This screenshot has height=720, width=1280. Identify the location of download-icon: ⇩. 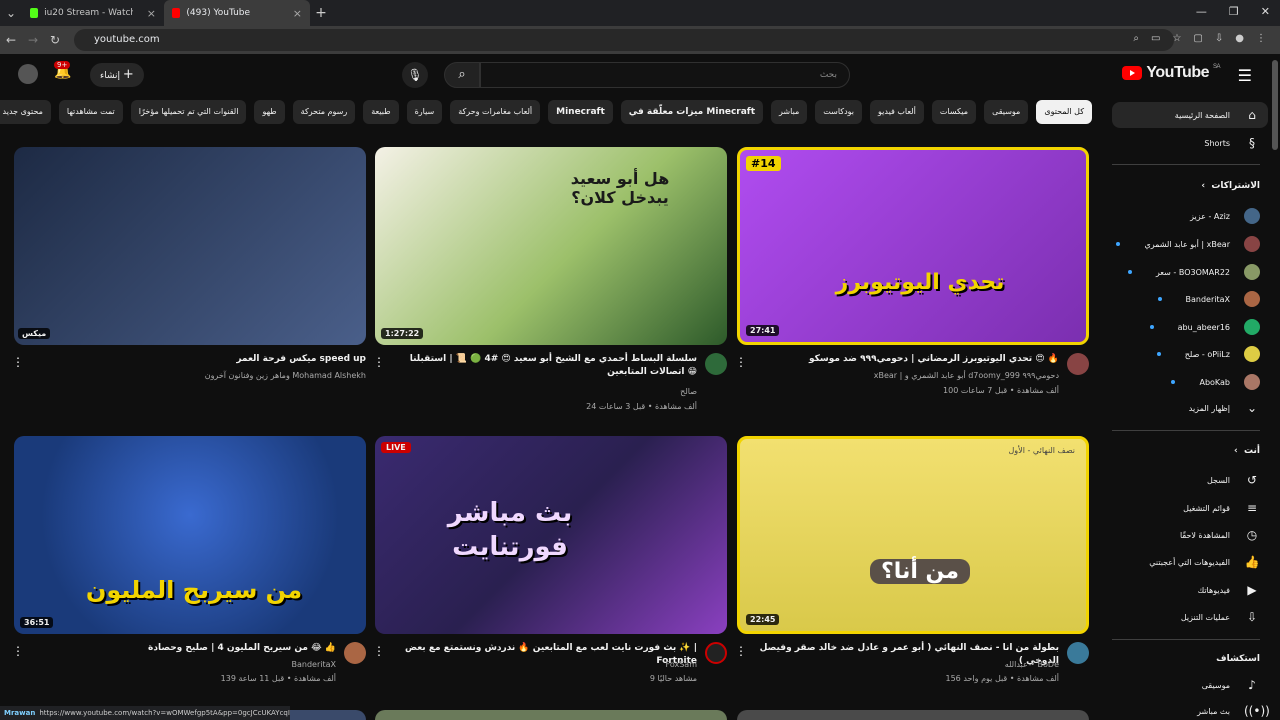
(1219, 38).